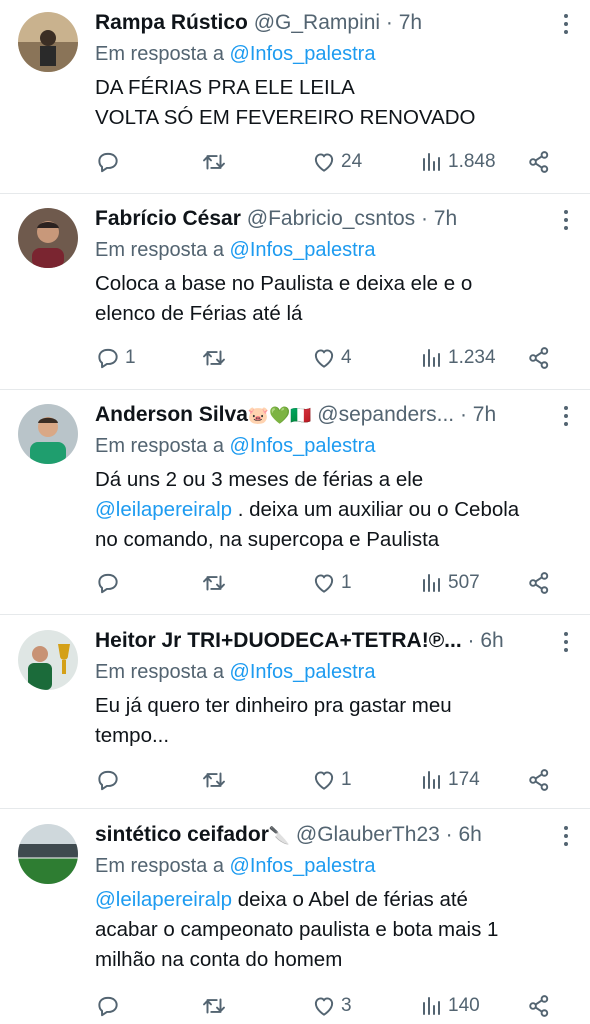 The height and width of the screenshot is (1024, 590). I want to click on divider, so click(295, 389).